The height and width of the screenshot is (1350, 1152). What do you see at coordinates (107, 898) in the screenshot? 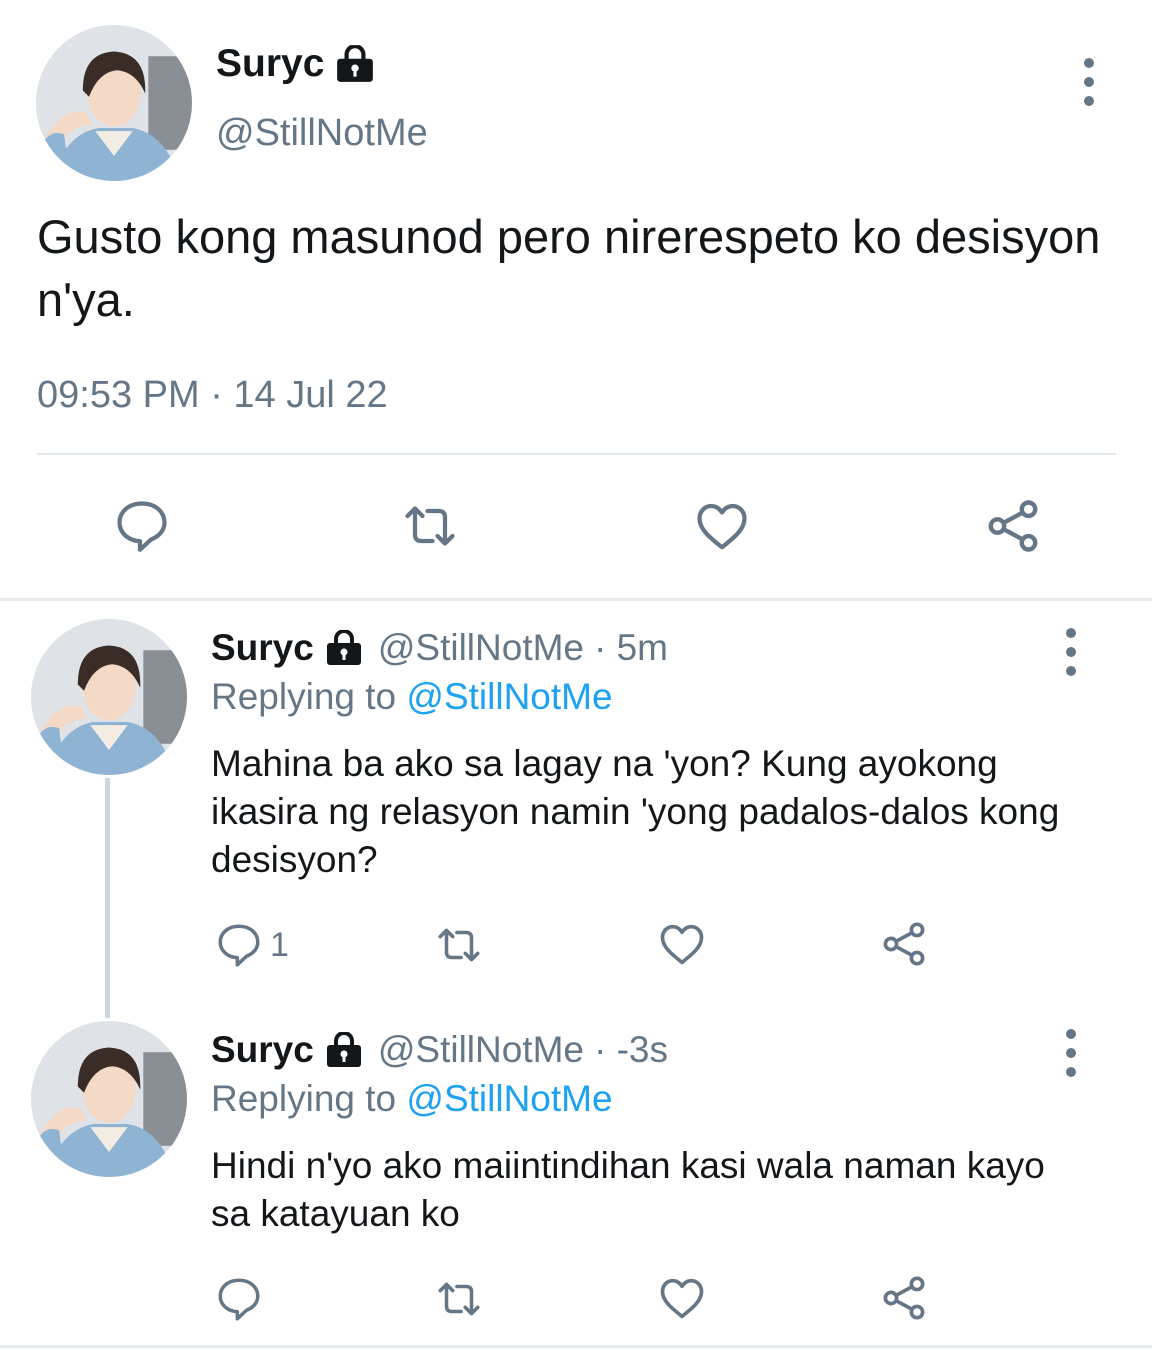
I see `thread-line` at bounding box center [107, 898].